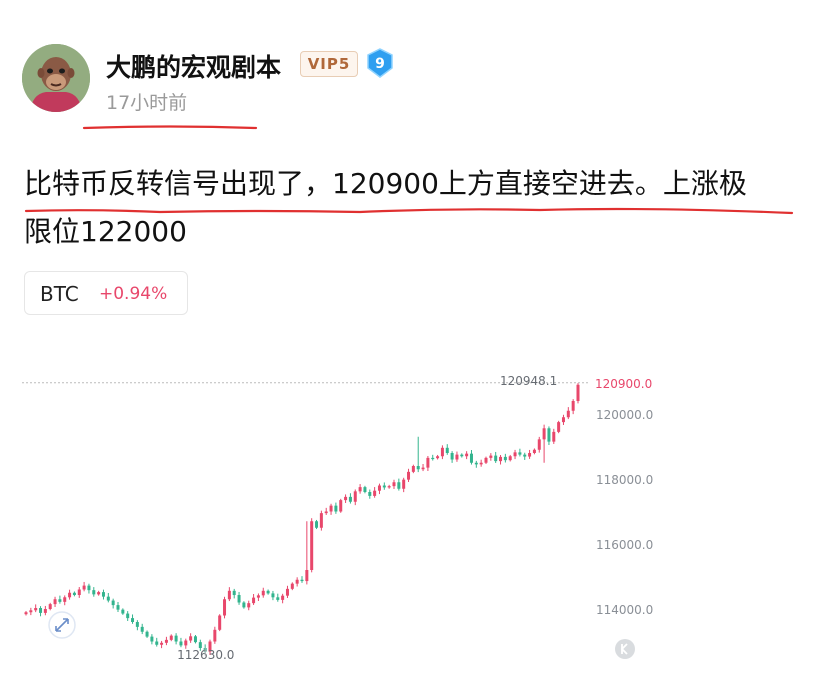  I want to click on underline-timestamp, so click(170, 127).